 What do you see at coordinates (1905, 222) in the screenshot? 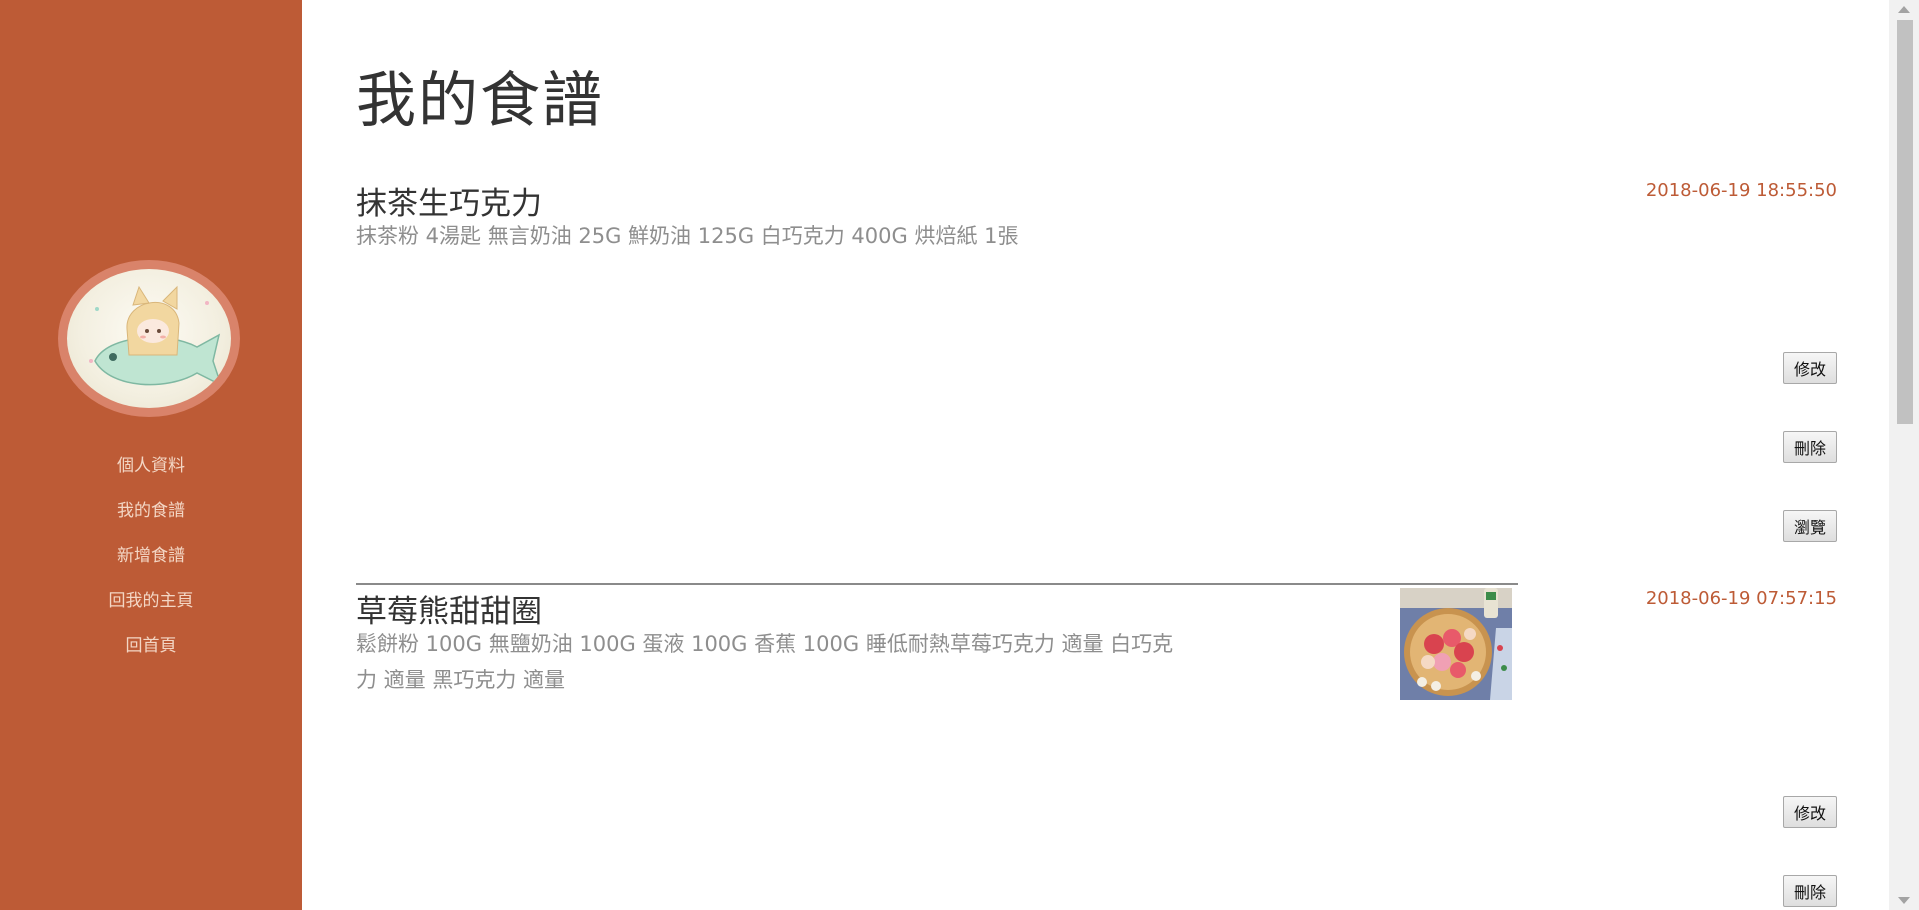
I see `scrollbar-thumb` at bounding box center [1905, 222].